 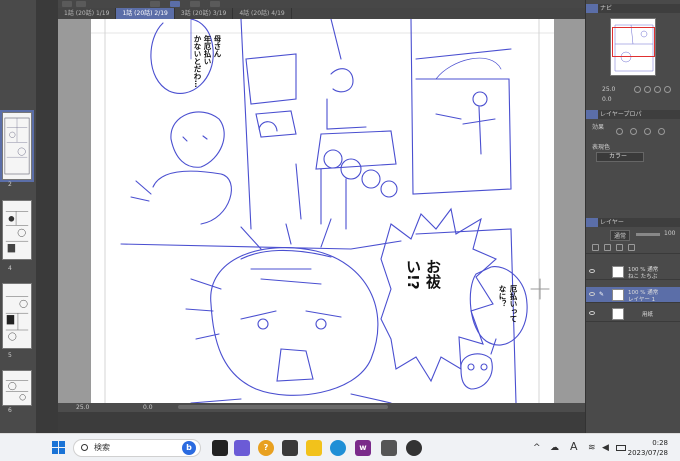 I want to click on ime-indicator: A, so click(x=574, y=446).